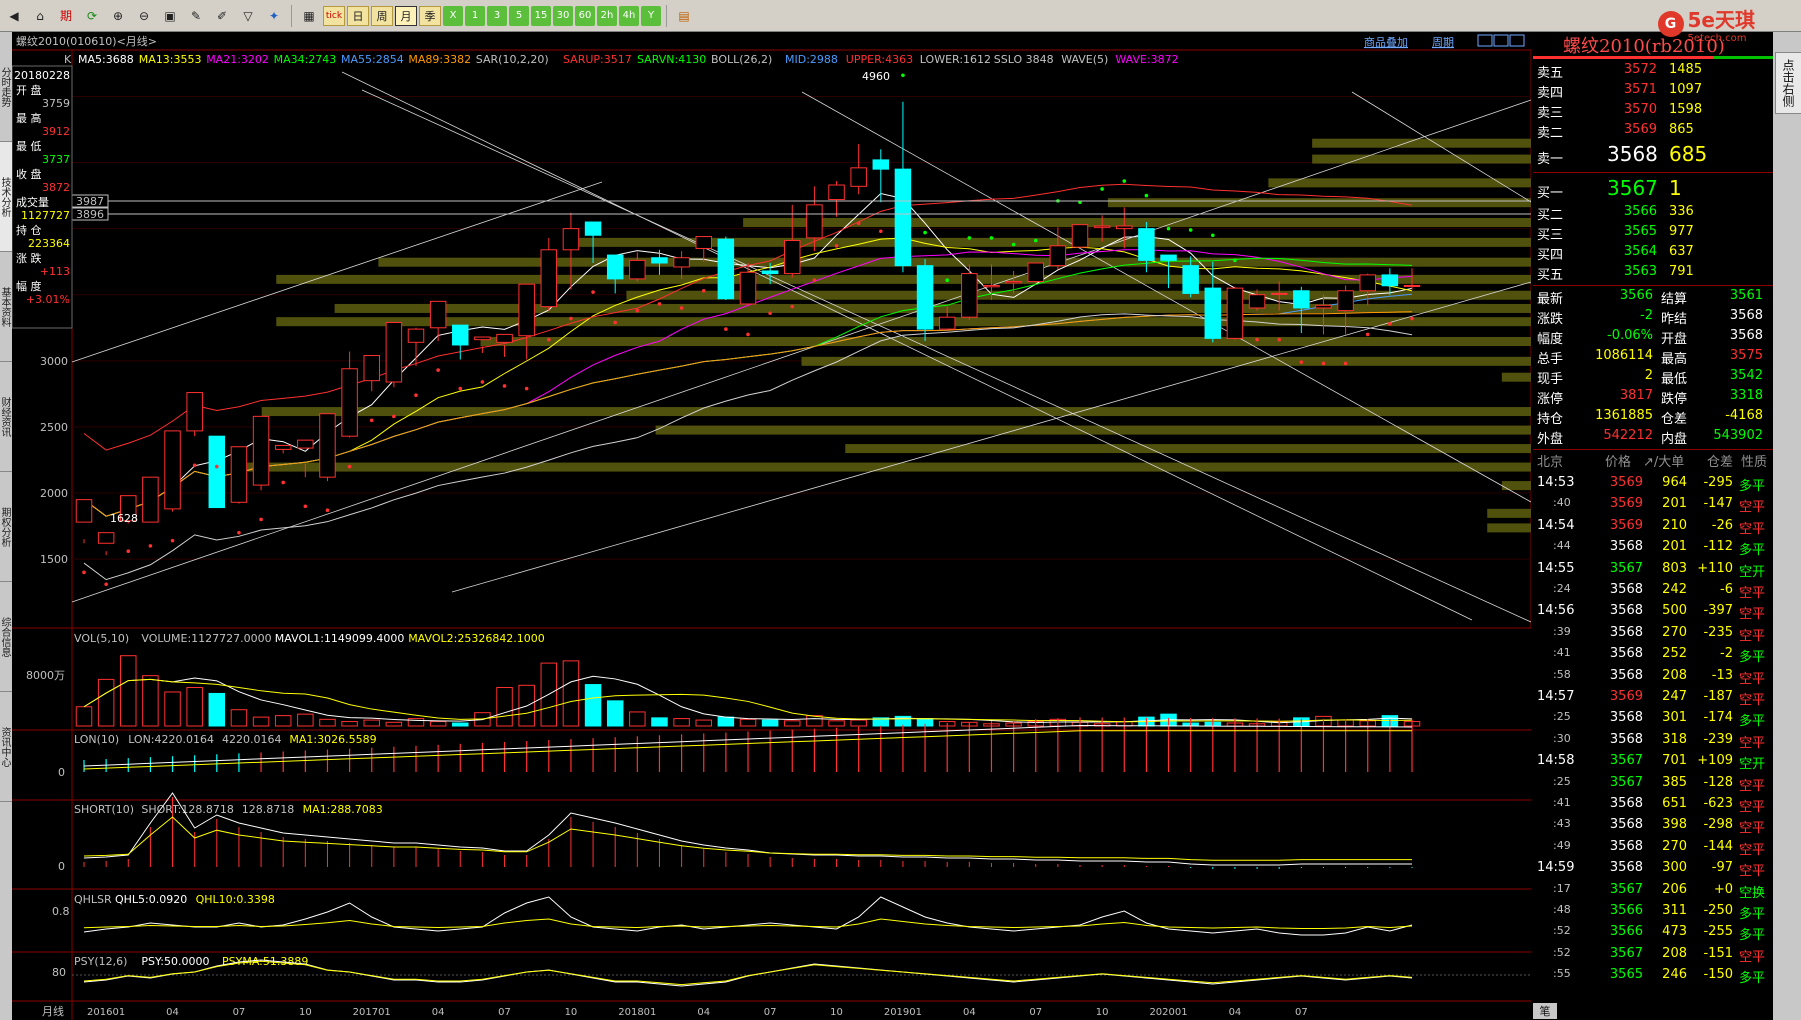 The width and height of the screenshot is (1801, 1020). Describe the element at coordinates (406, 15) in the screenshot. I see `period-month-button: 月` at that location.